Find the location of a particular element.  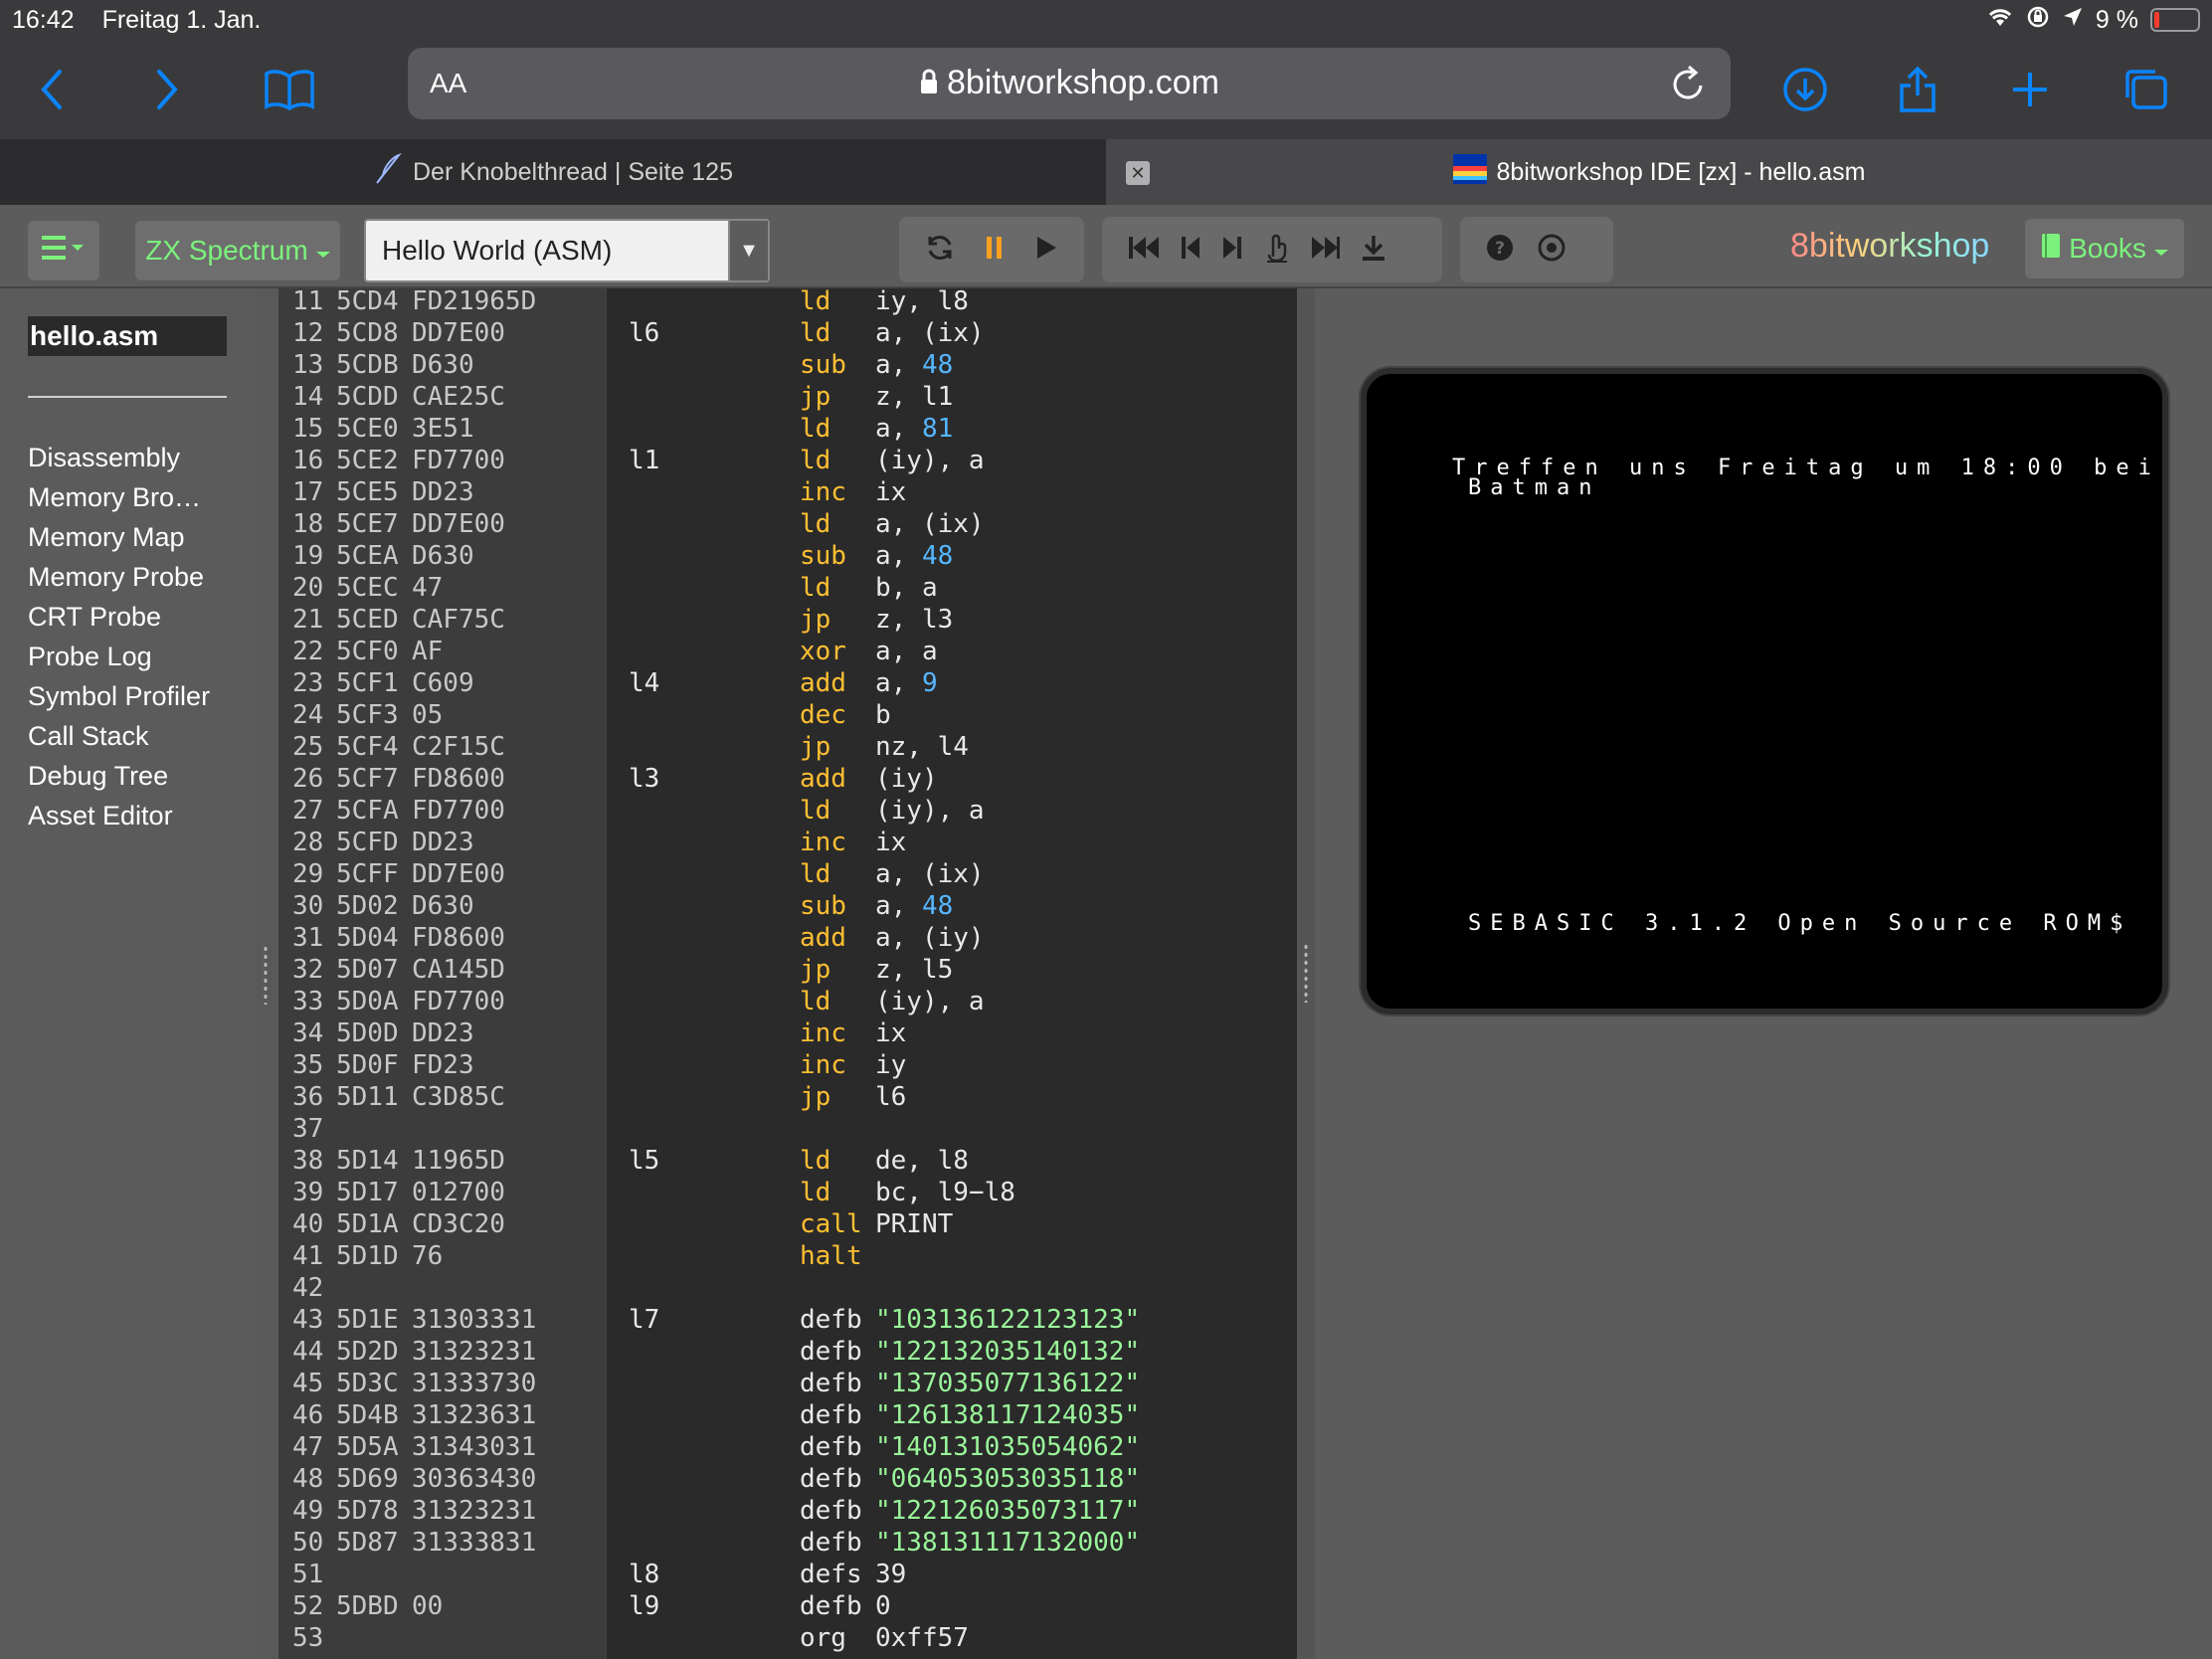

books-label: Books is located at coordinates (2107, 248).